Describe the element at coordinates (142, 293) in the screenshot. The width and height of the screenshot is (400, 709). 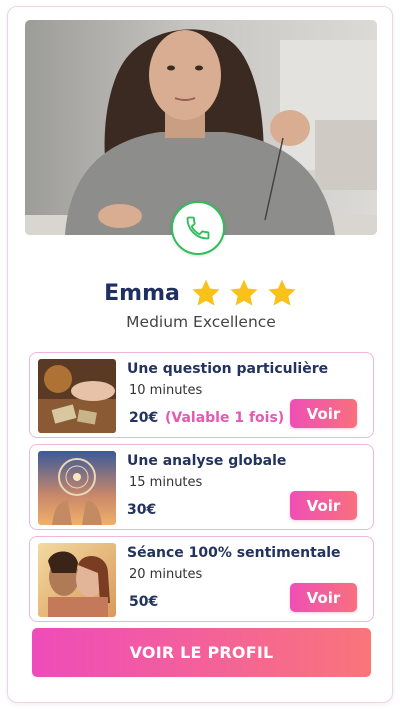
I see `advisor-name: Emma` at that location.